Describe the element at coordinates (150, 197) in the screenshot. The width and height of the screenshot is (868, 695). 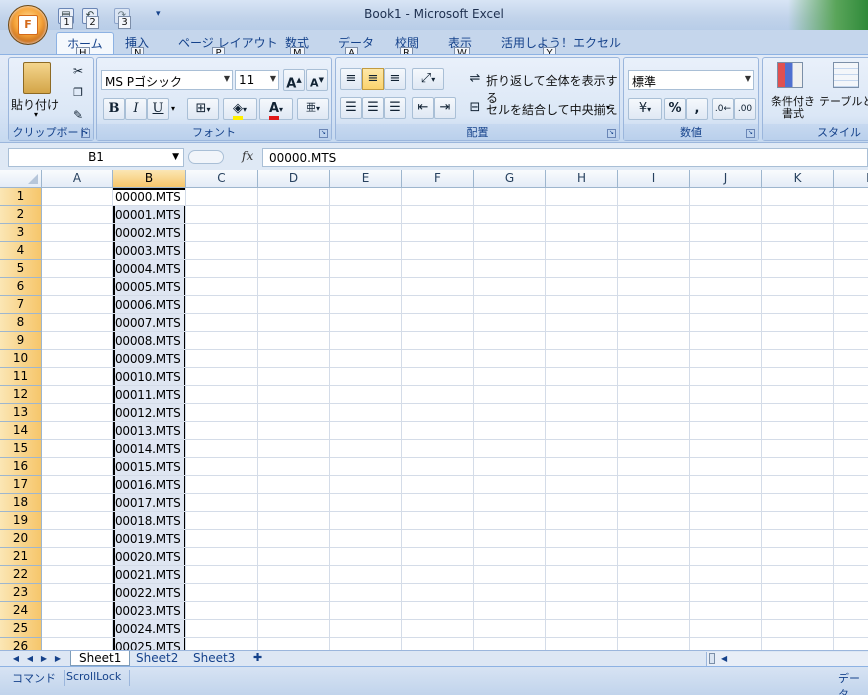
I see `cell-b1: 00000.MTS` at that location.